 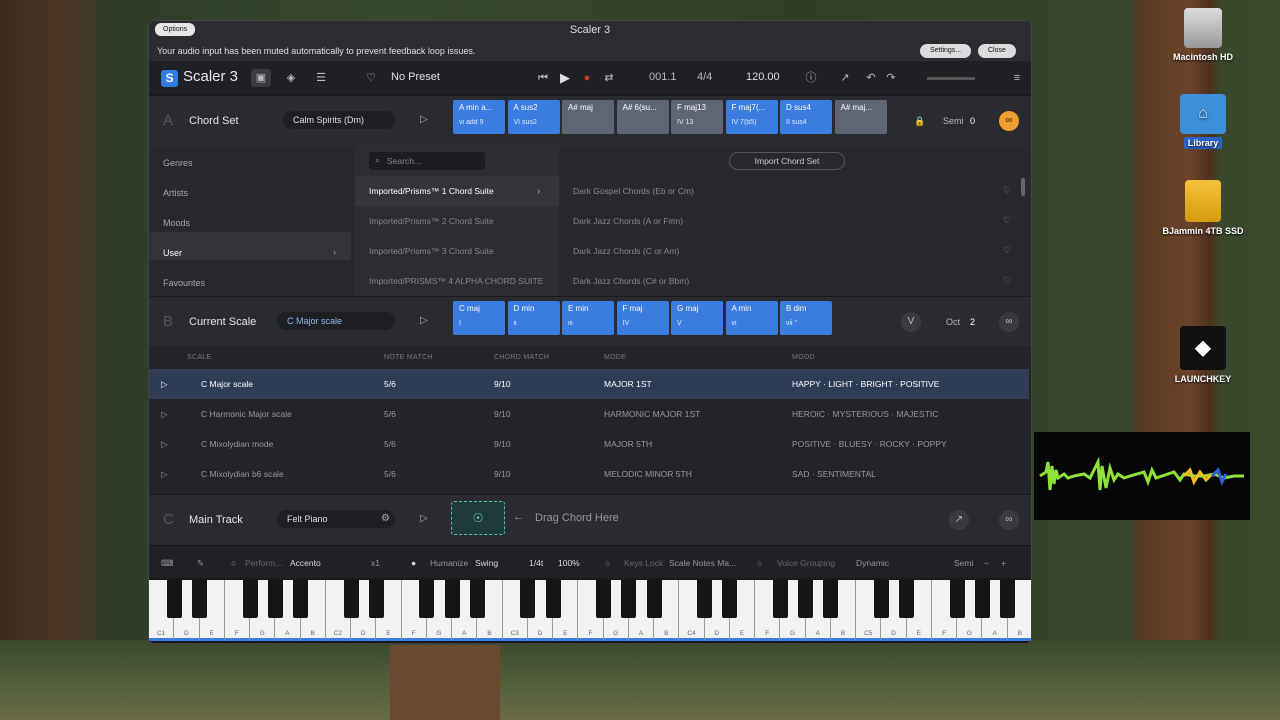 What do you see at coordinates (806, 563) in the screenshot?
I see `voice-grouping-label: Voice Grouping` at bounding box center [806, 563].